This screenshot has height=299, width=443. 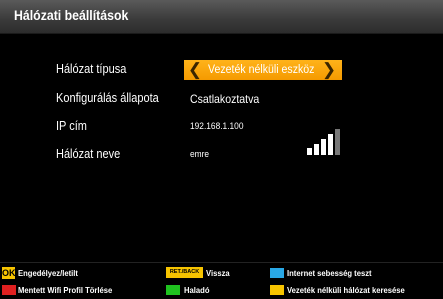 What do you see at coordinates (9, 290) in the screenshot?
I see `red-key-icon` at bounding box center [9, 290].